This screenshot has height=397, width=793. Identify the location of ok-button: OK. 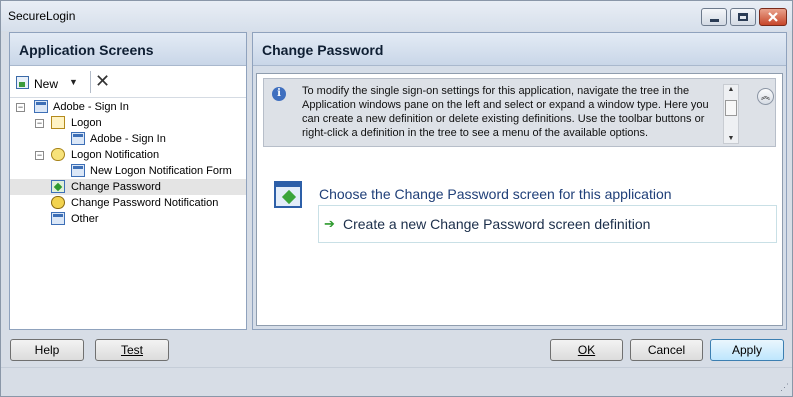
(586, 350).